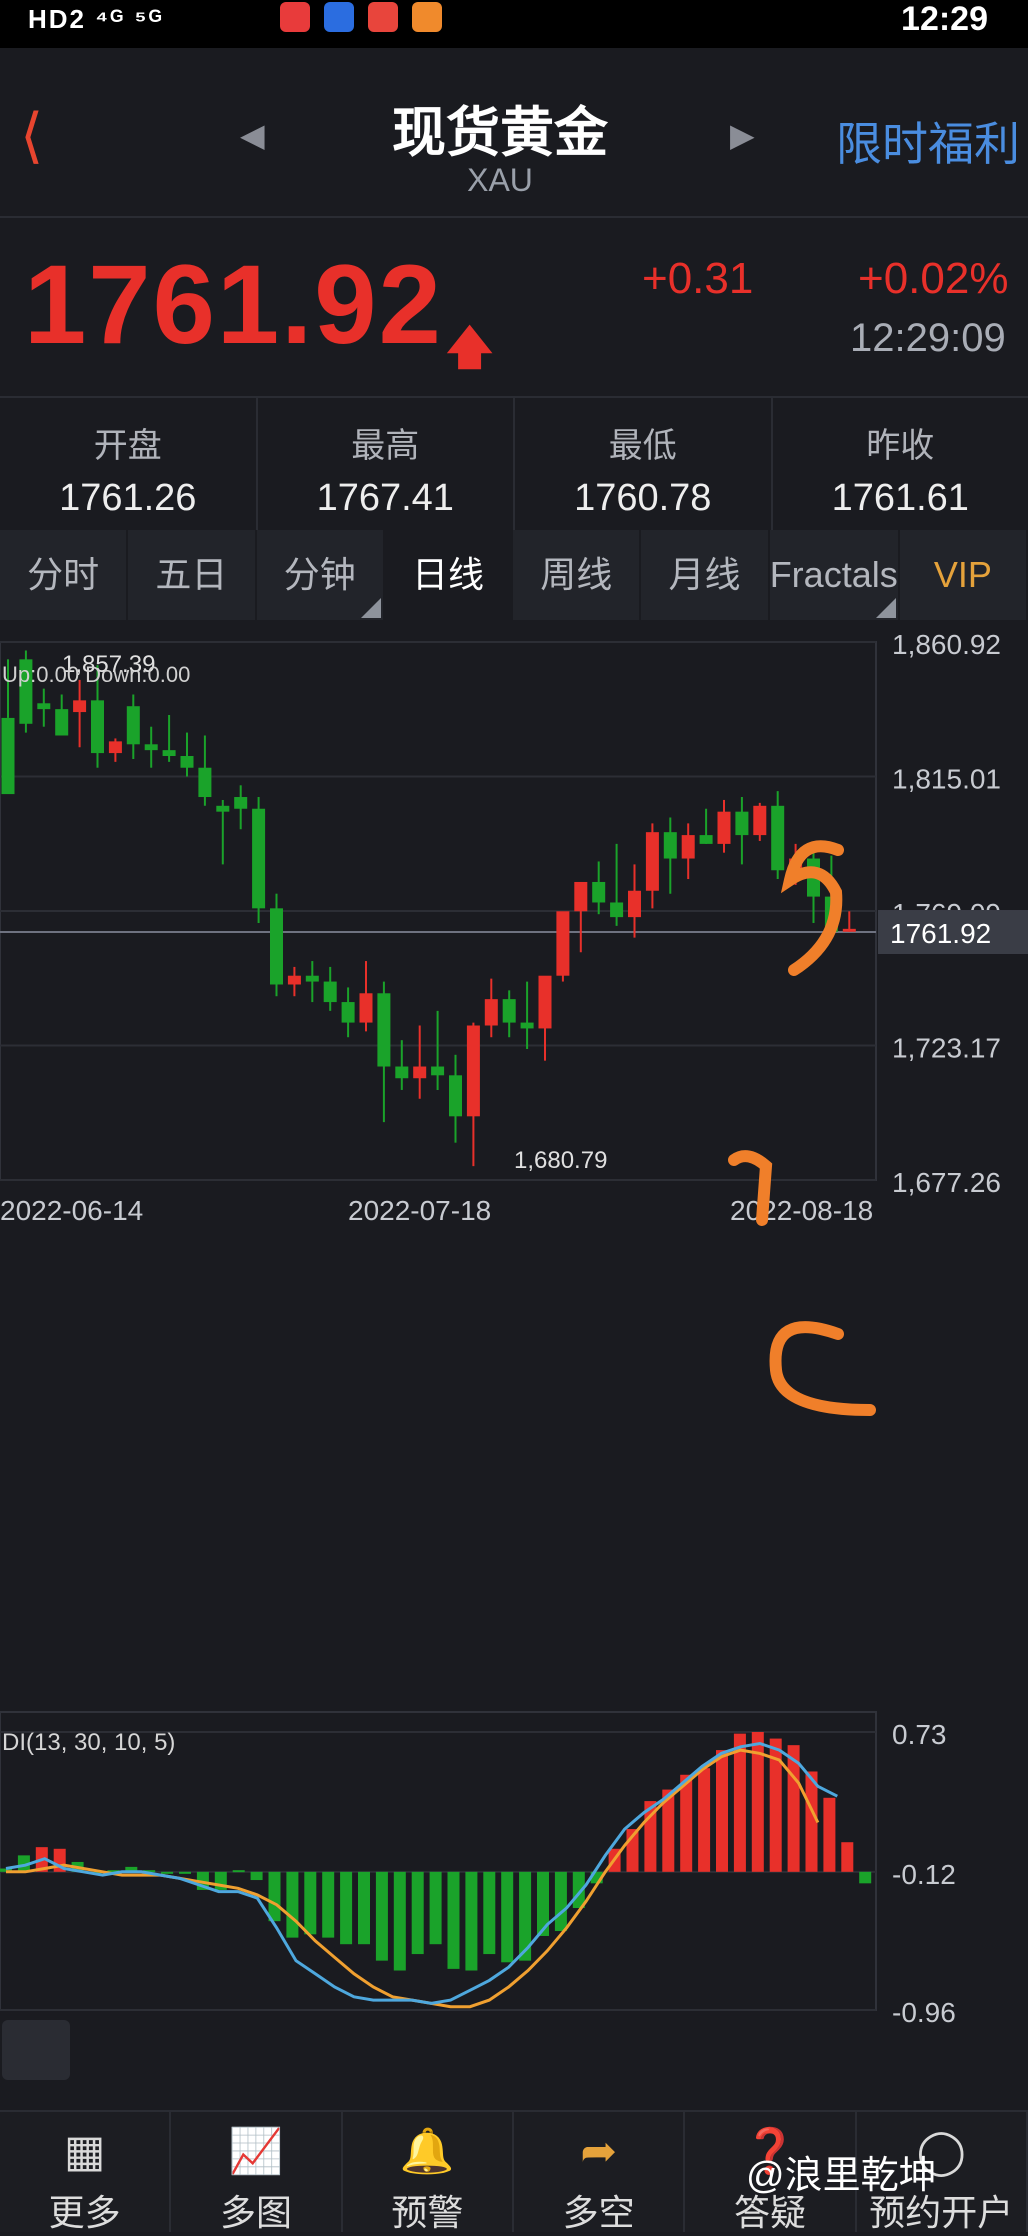 The height and width of the screenshot is (2236, 1028). Describe the element at coordinates (427, 2210) in the screenshot. I see `nav-label: 预警` at that location.